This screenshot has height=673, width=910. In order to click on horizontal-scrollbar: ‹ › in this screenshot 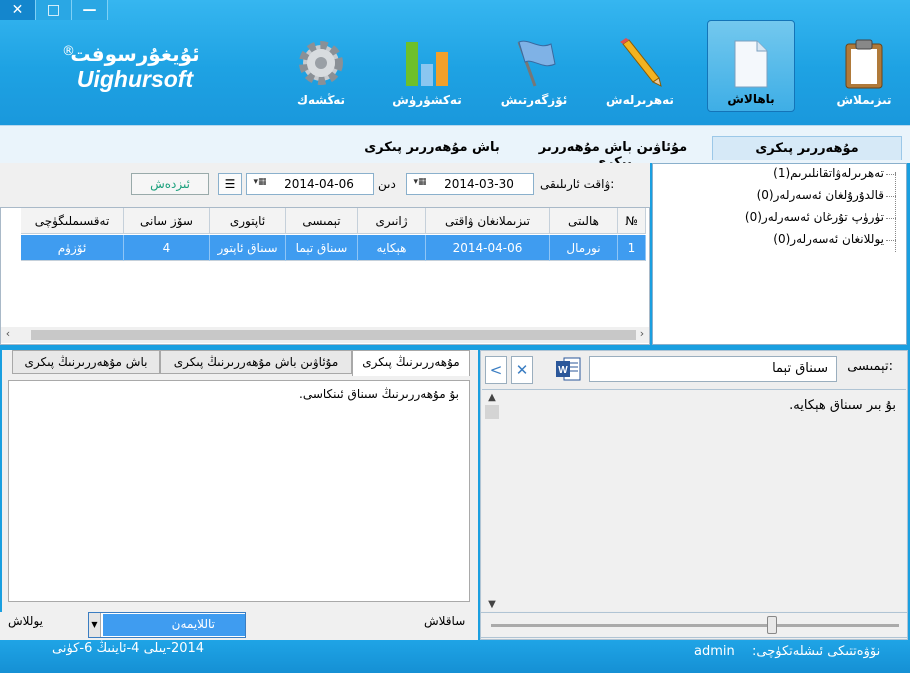, I will do `click(325, 335)`.